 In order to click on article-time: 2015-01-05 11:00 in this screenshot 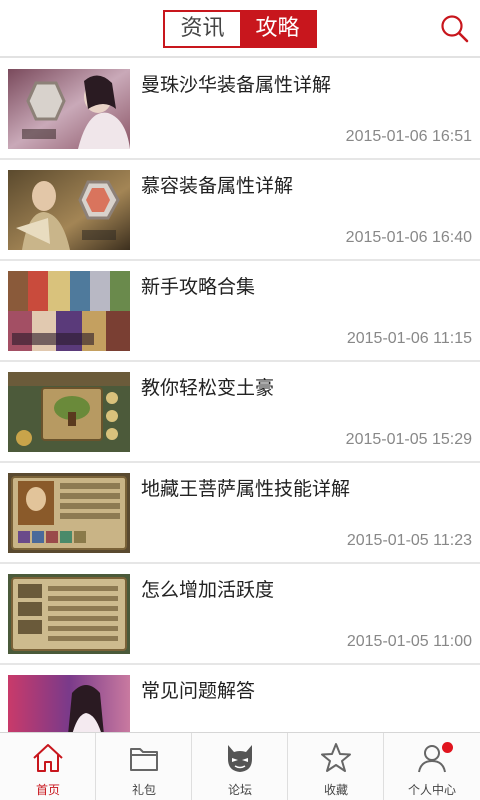, I will do `click(409, 641)`.